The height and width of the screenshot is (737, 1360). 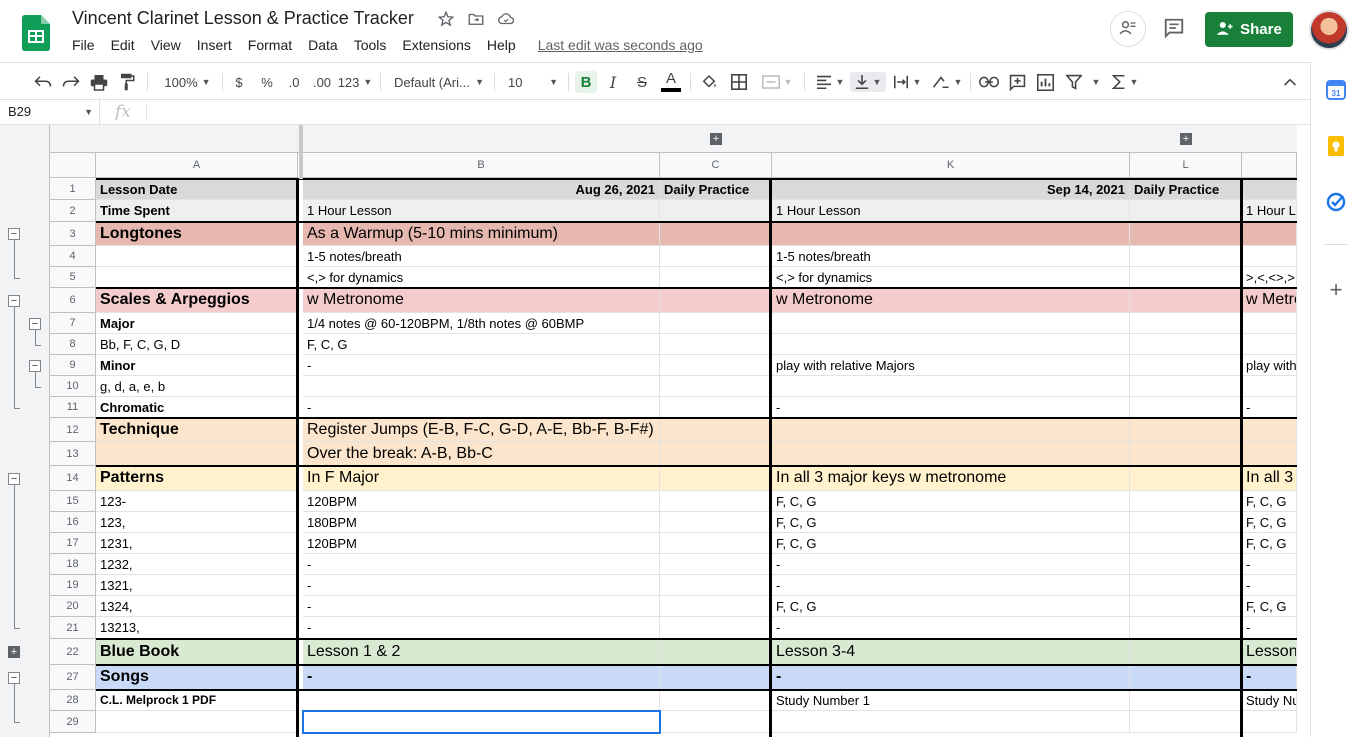 What do you see at coordinates (166, 45) in the screenshot?
I see `menu-view: View` at bounding box center [166, 45].